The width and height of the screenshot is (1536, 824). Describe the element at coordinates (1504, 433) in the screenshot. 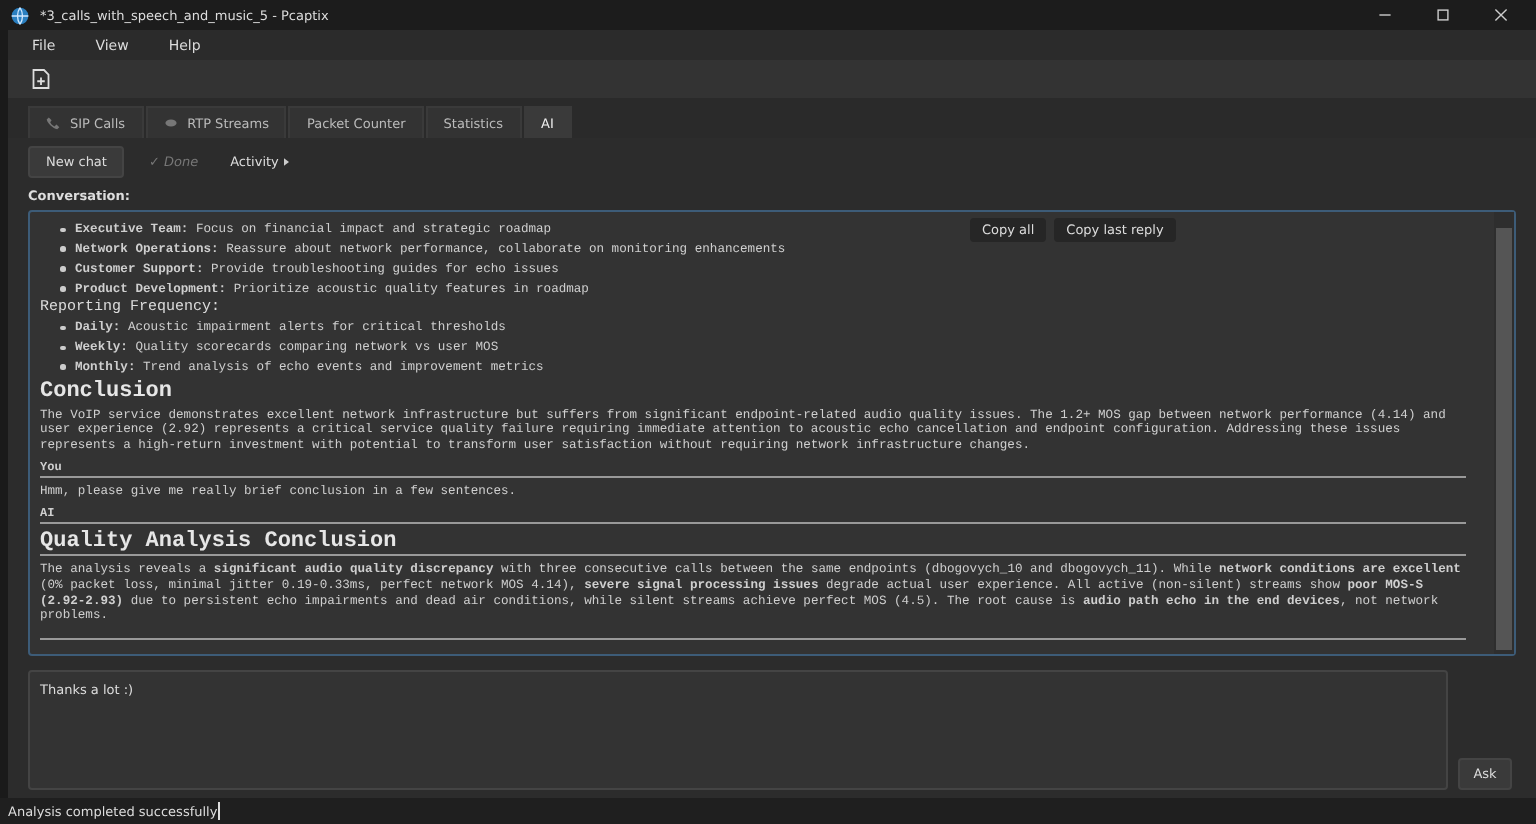

I see `scrollbar` at that location.